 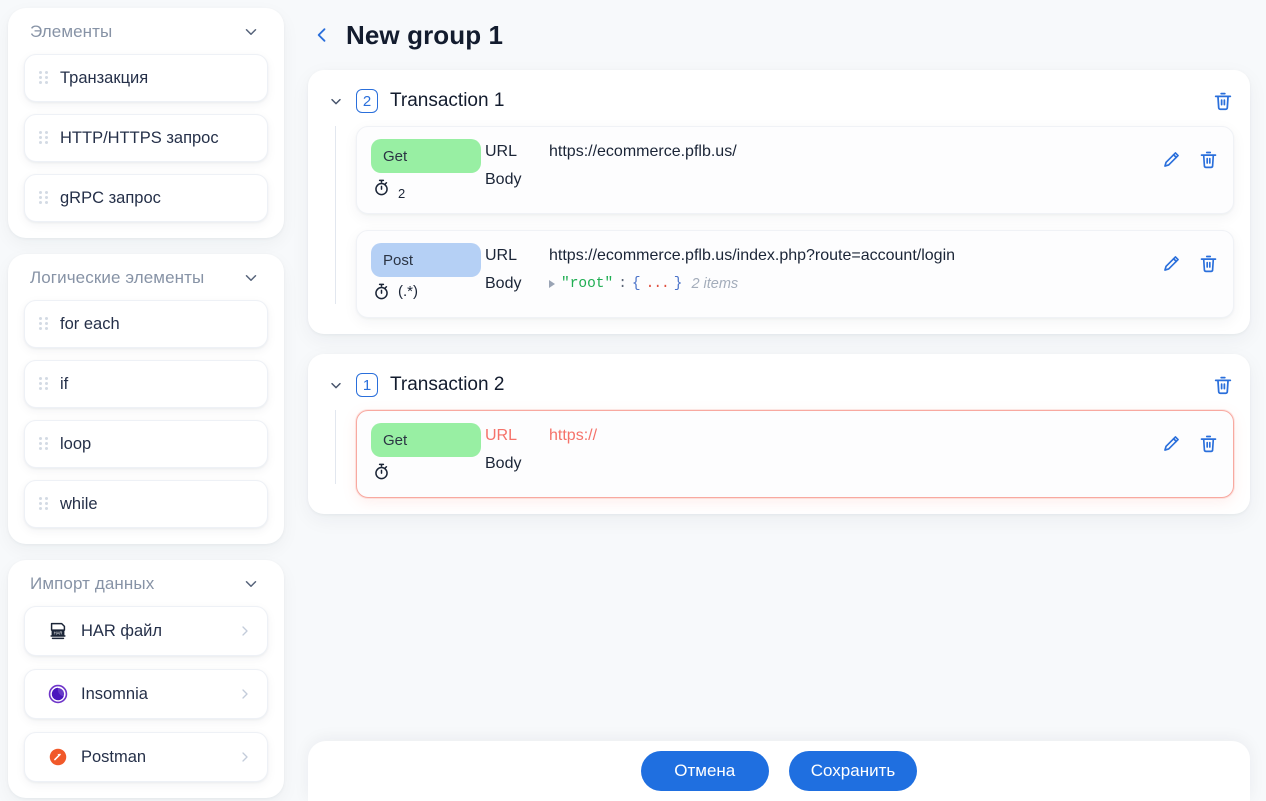 I want to click on request-timing, so click(x=428, y=473).